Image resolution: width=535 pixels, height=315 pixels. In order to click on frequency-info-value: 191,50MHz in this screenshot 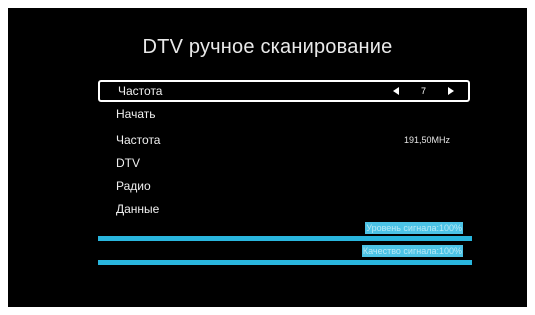, I will do `click(426, 140)`.